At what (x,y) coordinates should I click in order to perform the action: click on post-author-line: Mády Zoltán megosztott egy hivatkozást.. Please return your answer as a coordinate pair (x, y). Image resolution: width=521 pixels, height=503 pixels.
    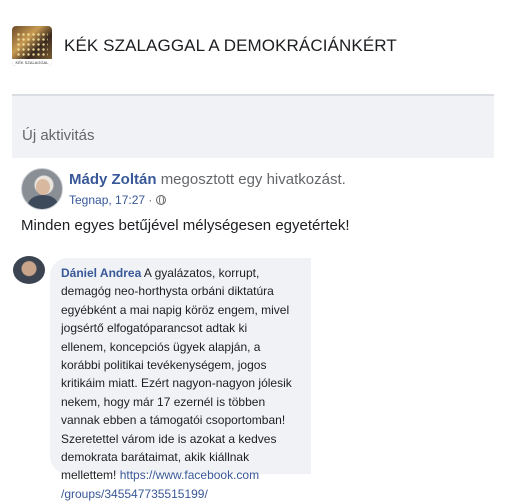
    Looking at the image, I should click on (207, 179).